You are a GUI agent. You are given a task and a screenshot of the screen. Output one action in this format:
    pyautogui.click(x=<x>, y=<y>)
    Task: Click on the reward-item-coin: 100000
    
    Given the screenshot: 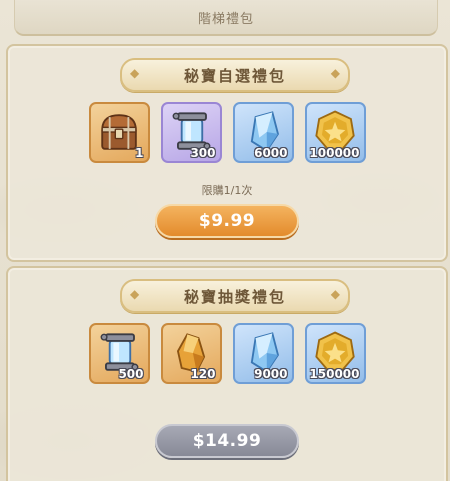 What is the action you would take?
    pyautogui.click(x=335, y=132)
    